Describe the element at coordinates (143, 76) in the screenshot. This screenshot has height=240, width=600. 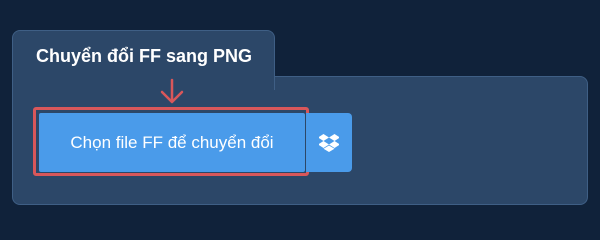
I see `tab-panel-join` at that location.